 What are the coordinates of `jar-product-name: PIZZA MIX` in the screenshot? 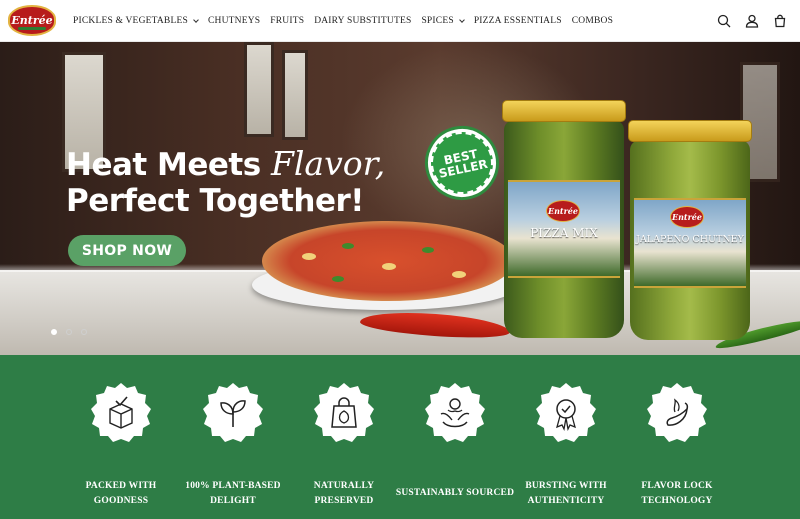 It's located at (564, 233).